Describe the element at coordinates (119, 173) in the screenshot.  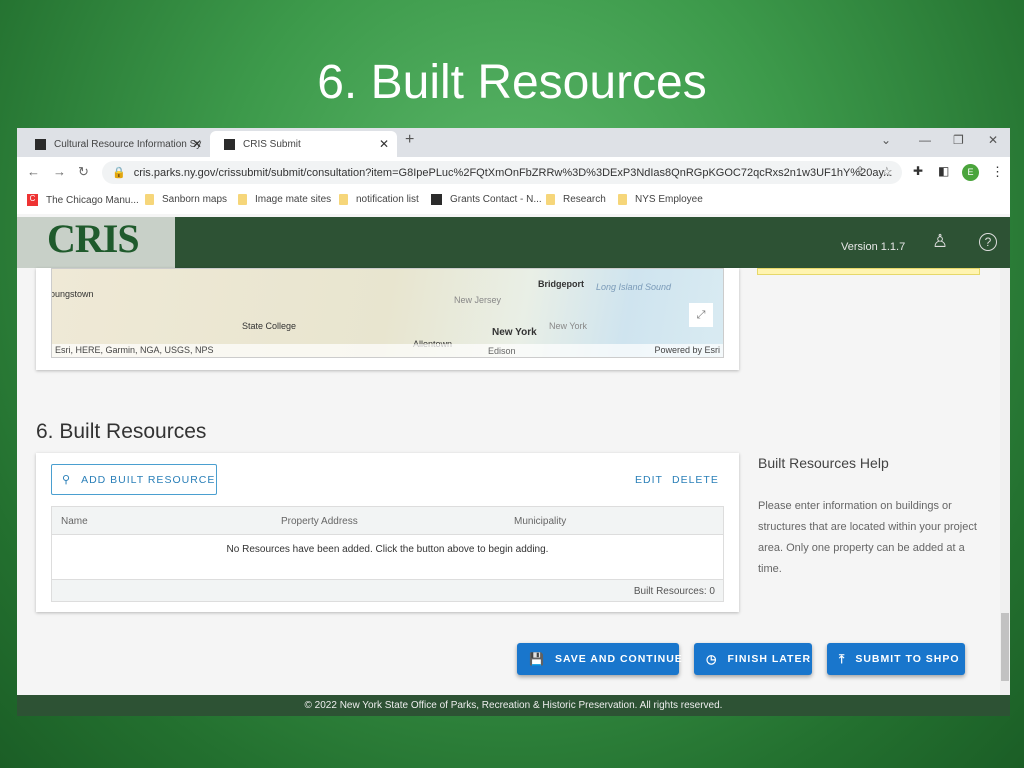
I see `lock-icon: 🔒` at that location.